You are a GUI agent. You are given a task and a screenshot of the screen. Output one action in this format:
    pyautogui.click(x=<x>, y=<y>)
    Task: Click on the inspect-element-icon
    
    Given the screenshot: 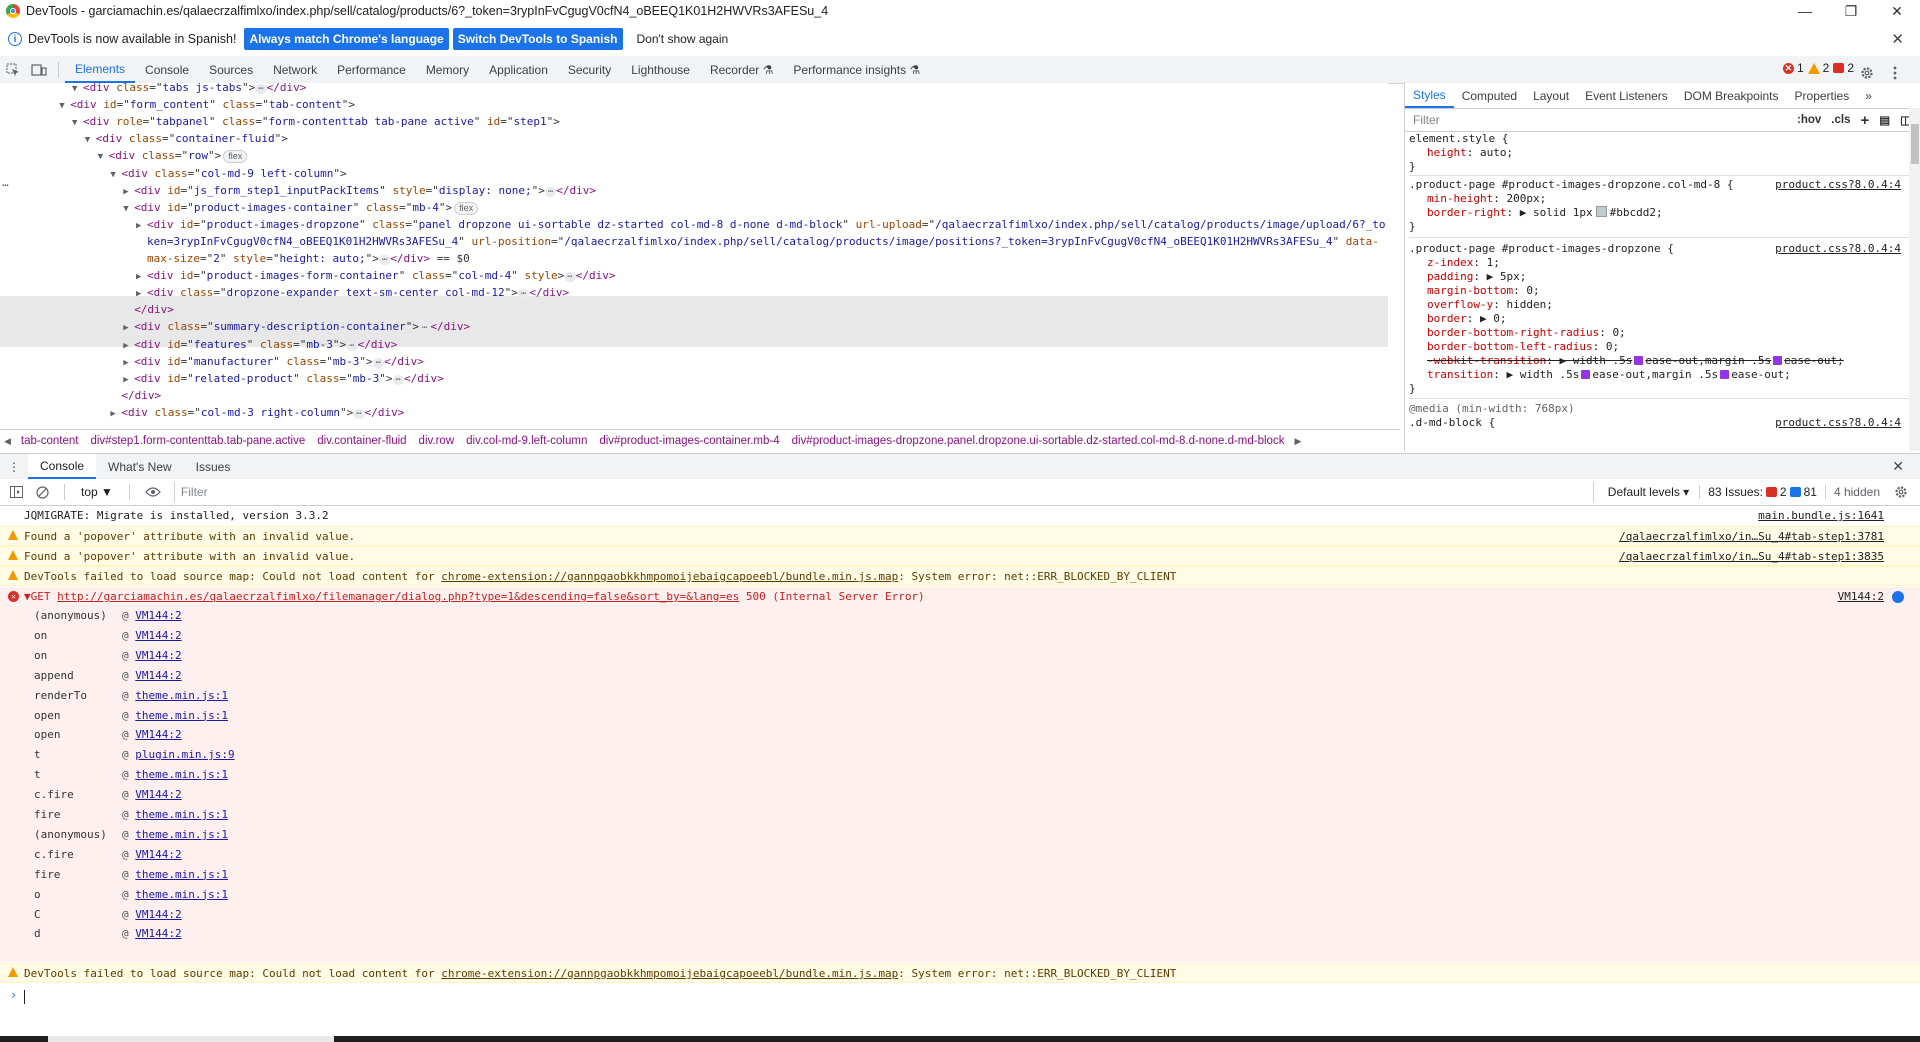 What is the action you would take?
    pyautogui.click(x=13, y=70)
    